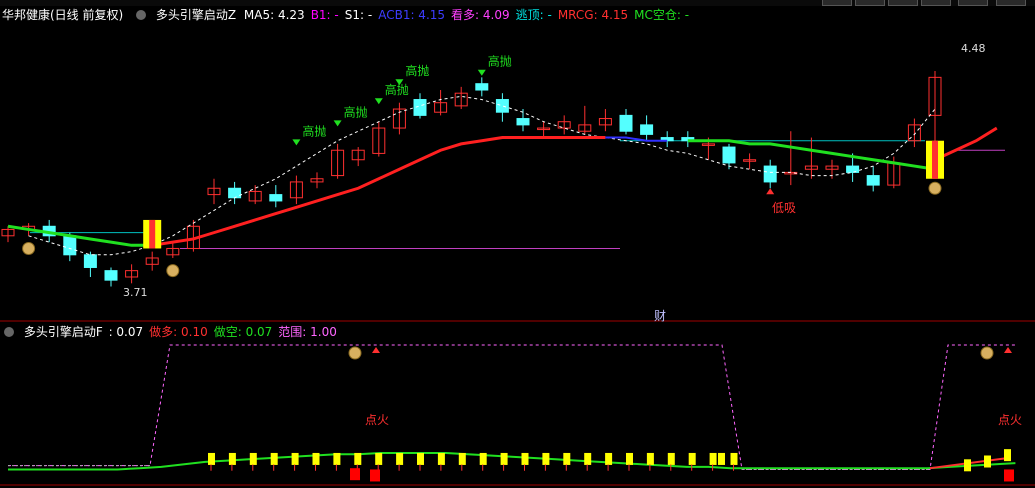  Describe the element at coordinates (660, 316) in the screenshot. I see `finance-marker: 财` at that location.